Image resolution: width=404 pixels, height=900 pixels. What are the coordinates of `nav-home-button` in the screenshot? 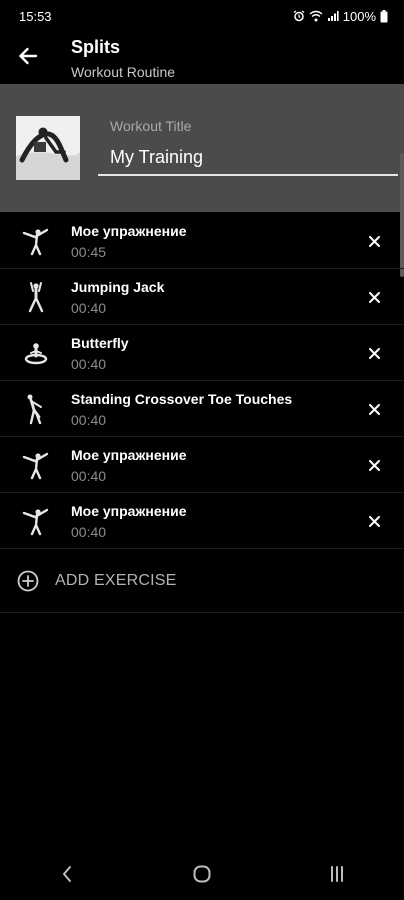 It's located at (202, 874).